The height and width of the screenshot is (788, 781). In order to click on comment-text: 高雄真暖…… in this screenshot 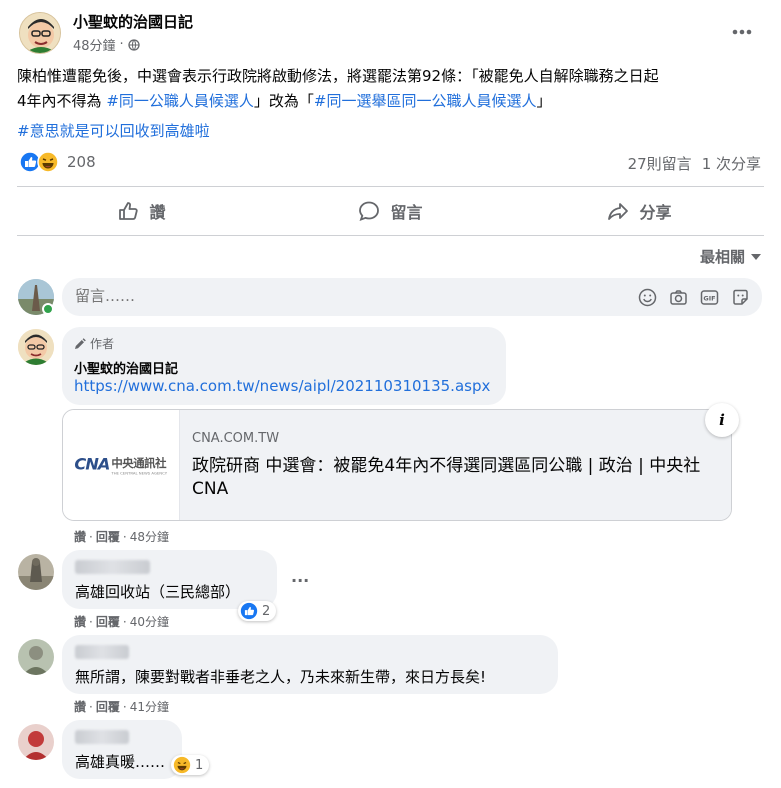, I will do `click(120, 762)`.